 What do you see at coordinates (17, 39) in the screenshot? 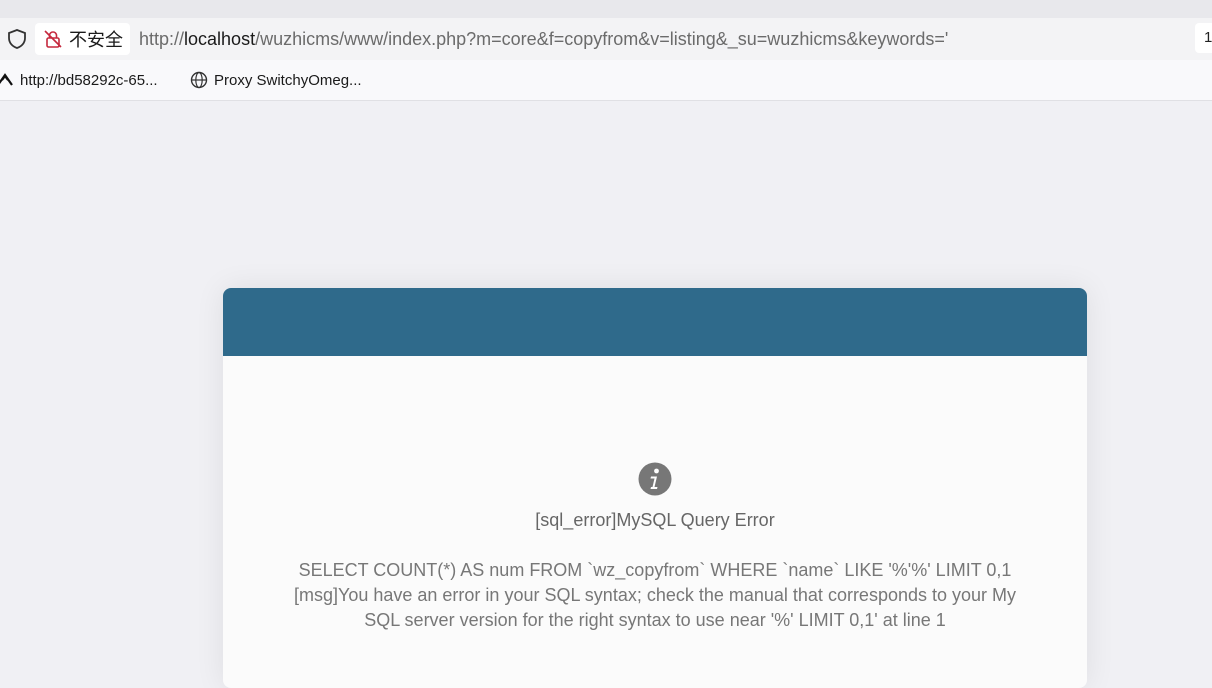
I see `shield-icon` at bounding box center [17, 39].